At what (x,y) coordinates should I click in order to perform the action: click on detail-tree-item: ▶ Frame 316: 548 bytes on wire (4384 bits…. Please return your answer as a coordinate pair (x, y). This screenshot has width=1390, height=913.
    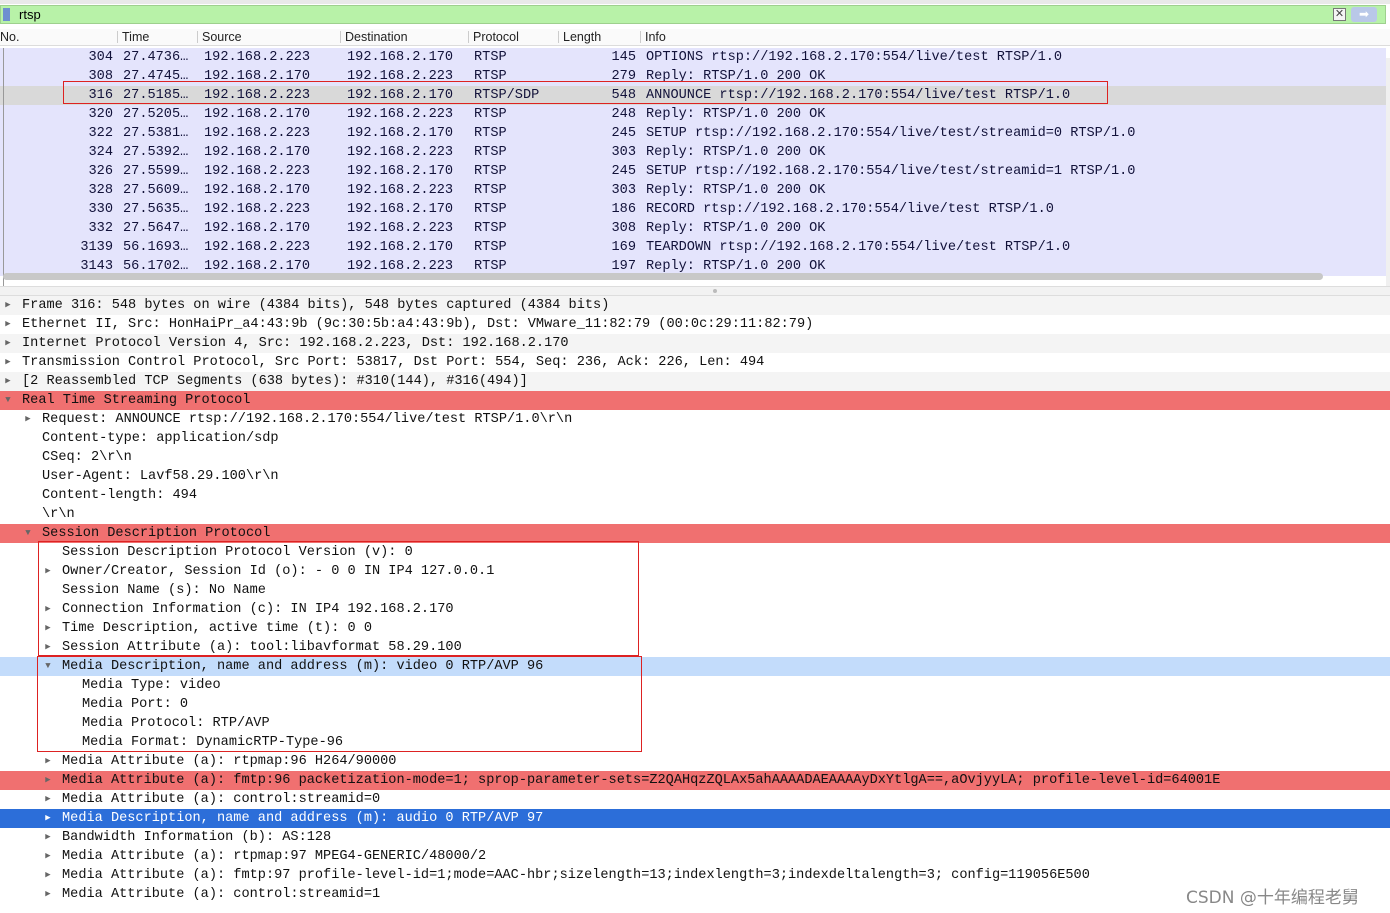
    Looking at the image, I should click on (695, 305).